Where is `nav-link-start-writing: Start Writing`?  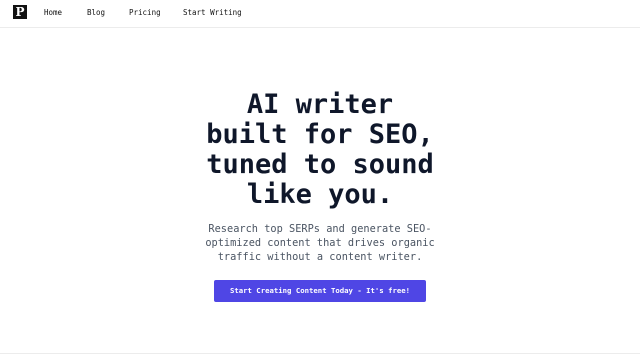
nav-link-start-writing: Start Writing is located at coordinates (212, 13).